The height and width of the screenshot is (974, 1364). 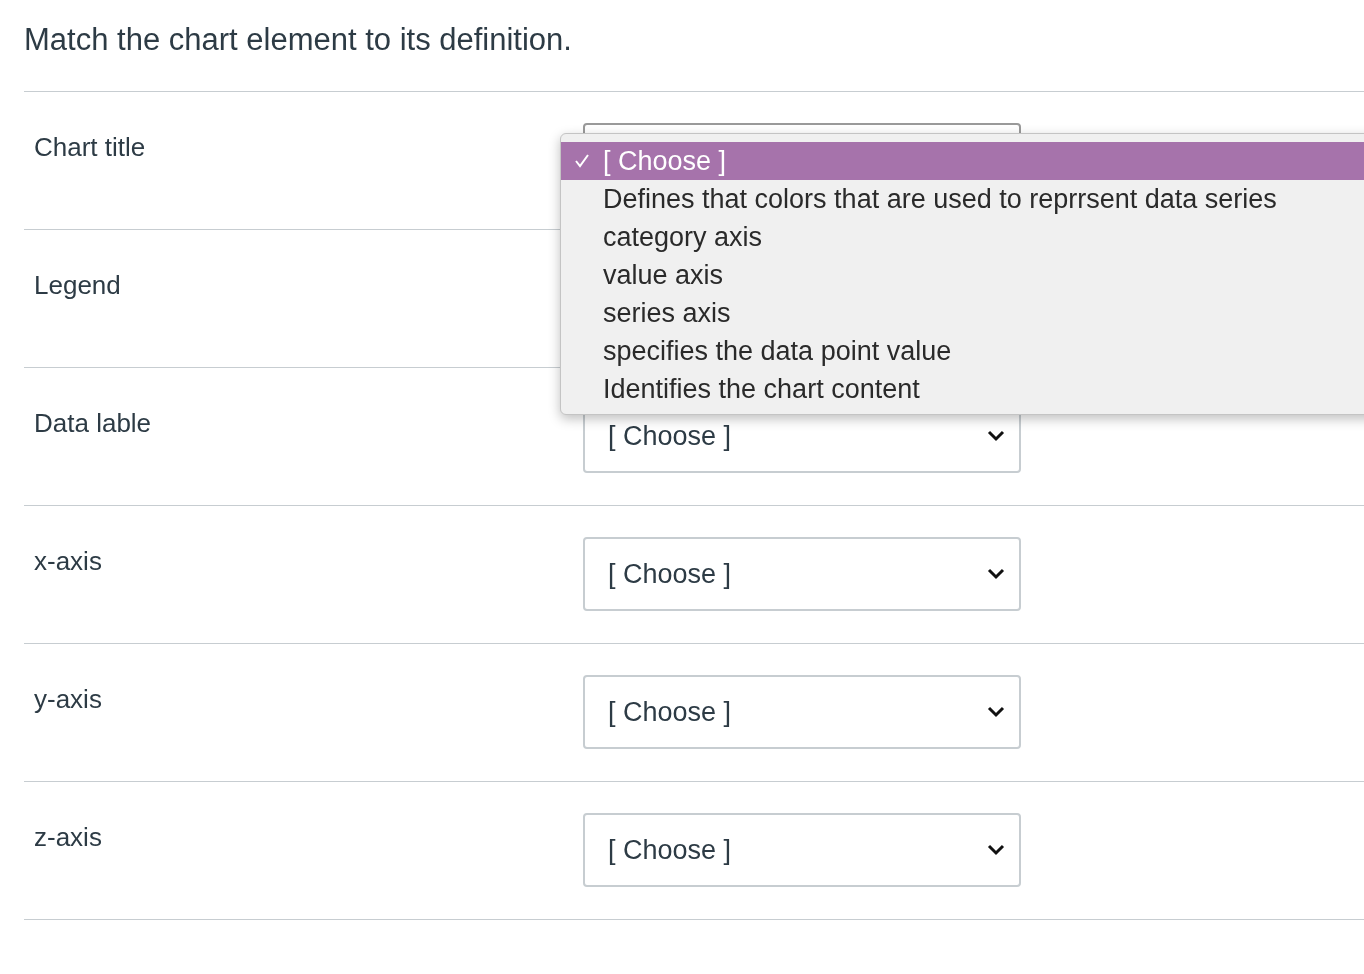 I want to click on menu-option: Defines that colors that are used to reprrsent data series, so click(x=962, y=199).